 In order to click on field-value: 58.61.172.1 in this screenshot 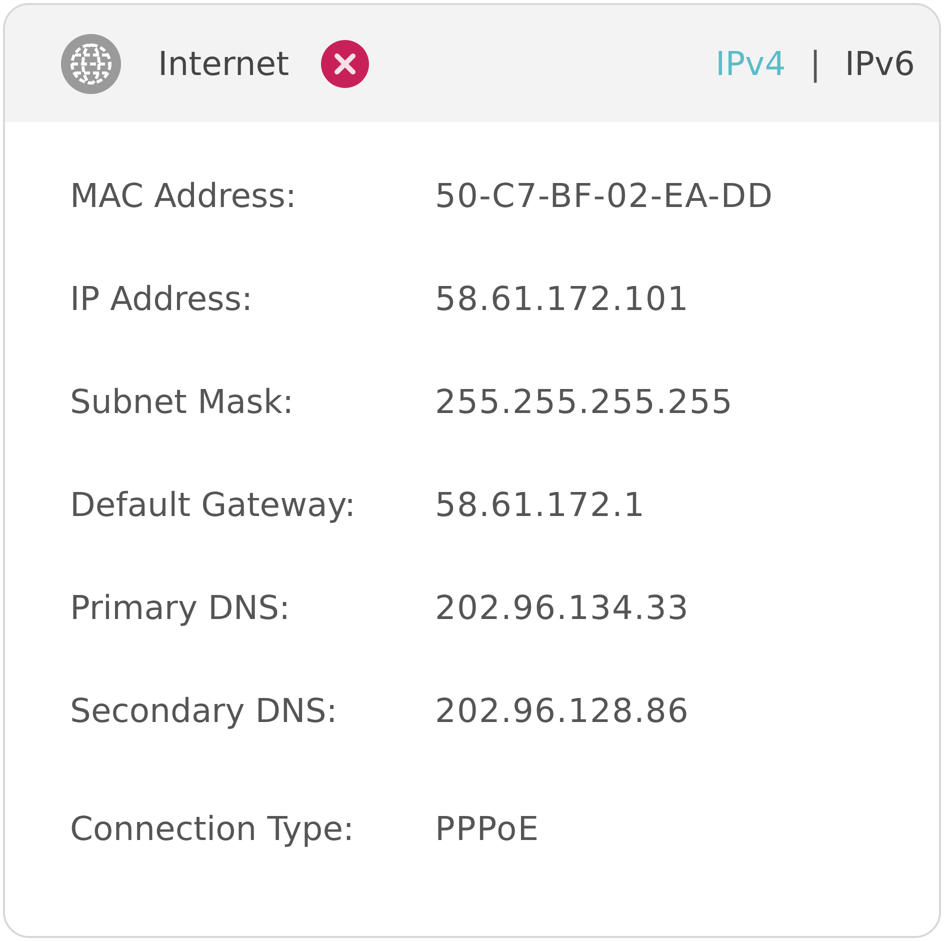, I will do `click(540, 504)`.